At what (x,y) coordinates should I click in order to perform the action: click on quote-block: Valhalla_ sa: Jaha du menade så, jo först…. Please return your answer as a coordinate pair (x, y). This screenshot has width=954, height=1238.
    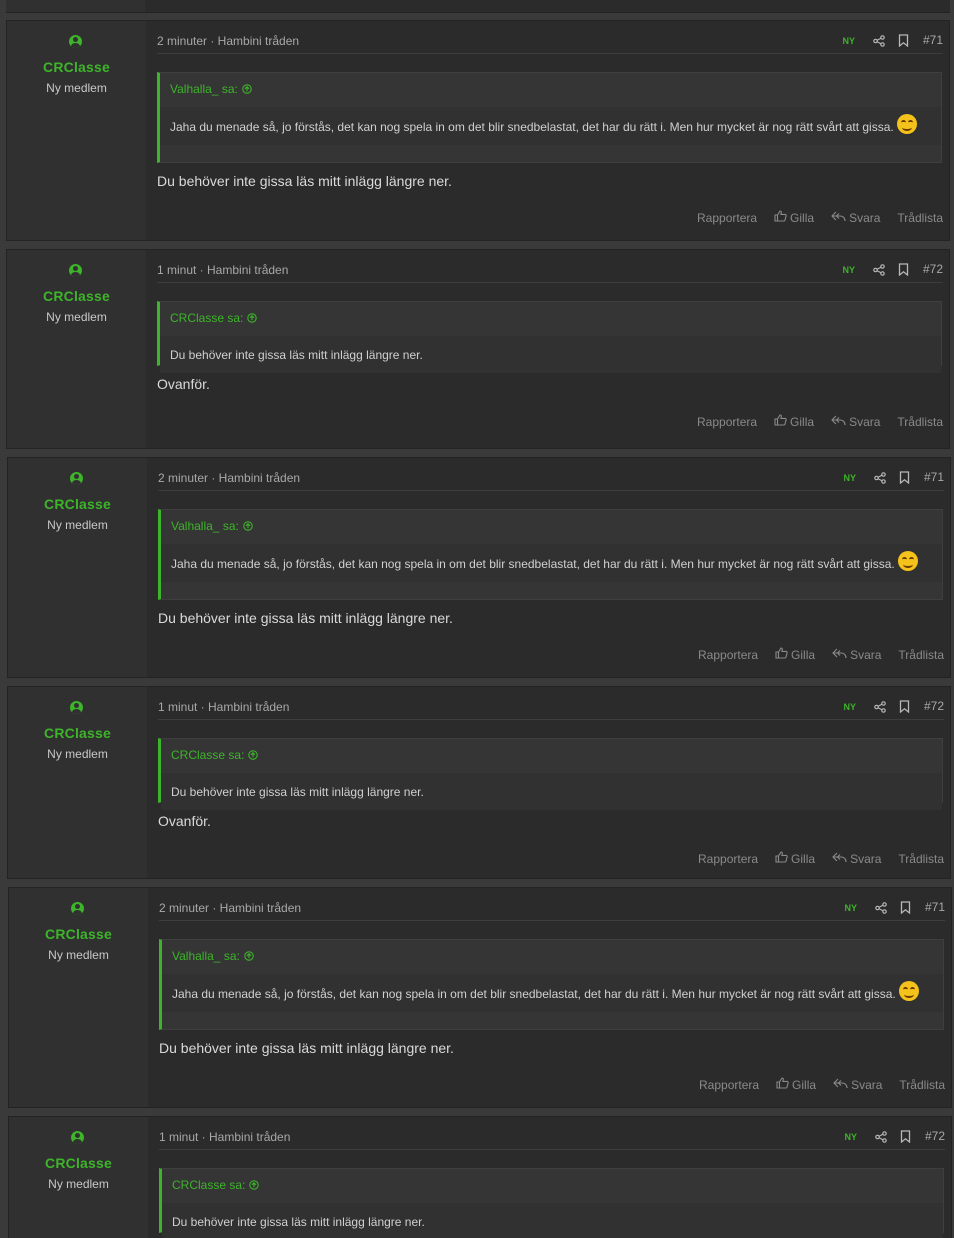
    Looking at the image, I should click on (549, 117).